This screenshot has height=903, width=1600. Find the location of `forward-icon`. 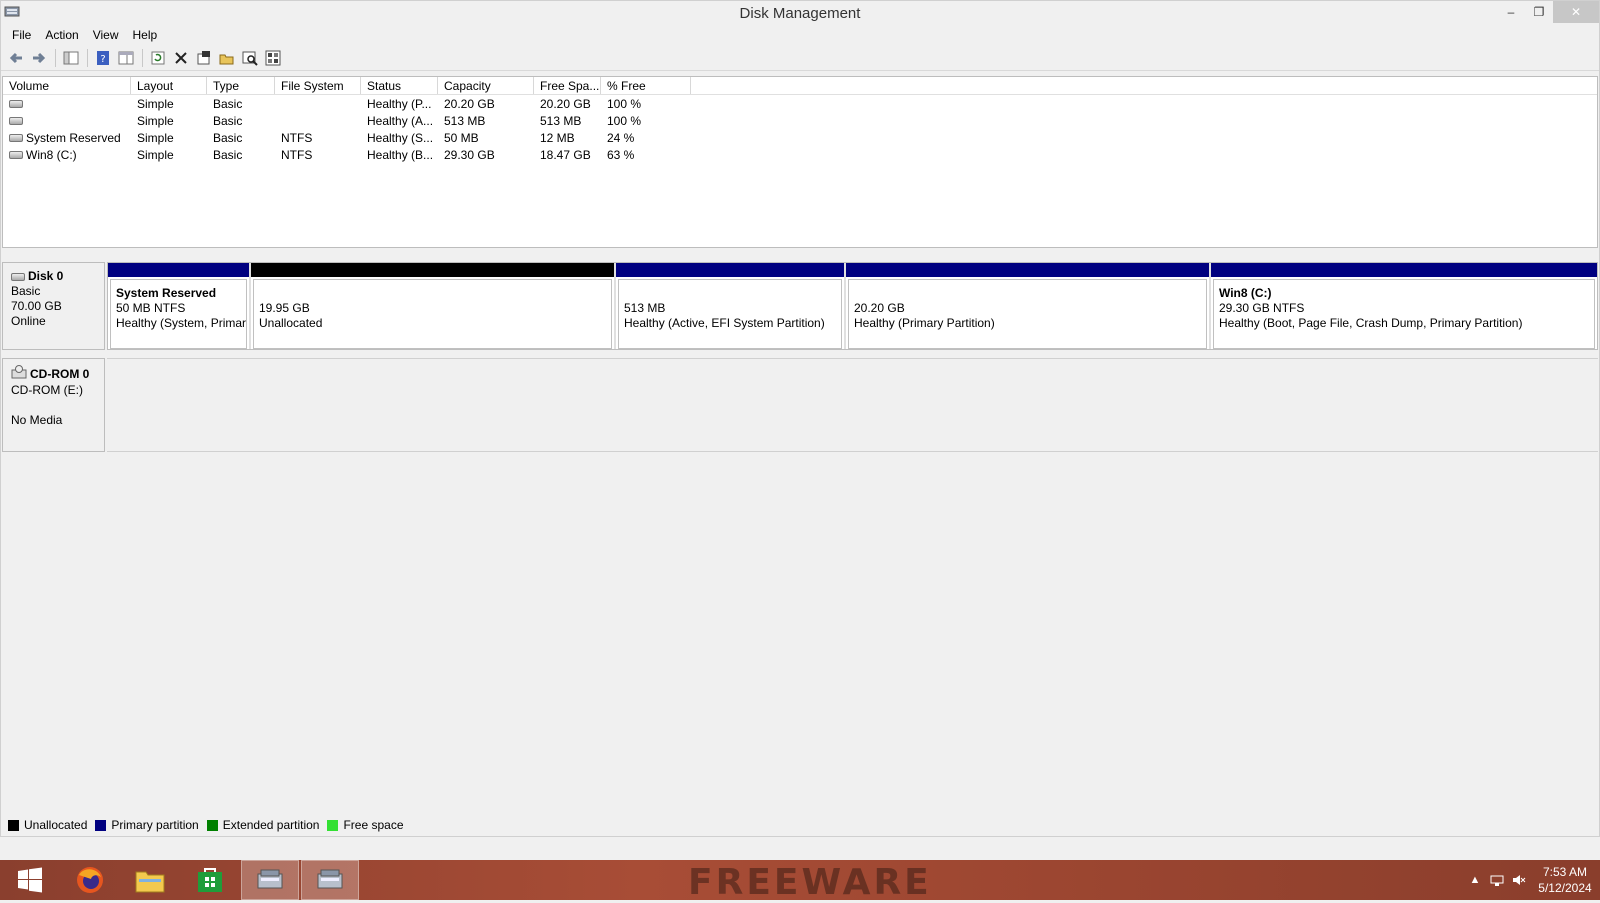

forward-icon is located at coordinates (39, 58).